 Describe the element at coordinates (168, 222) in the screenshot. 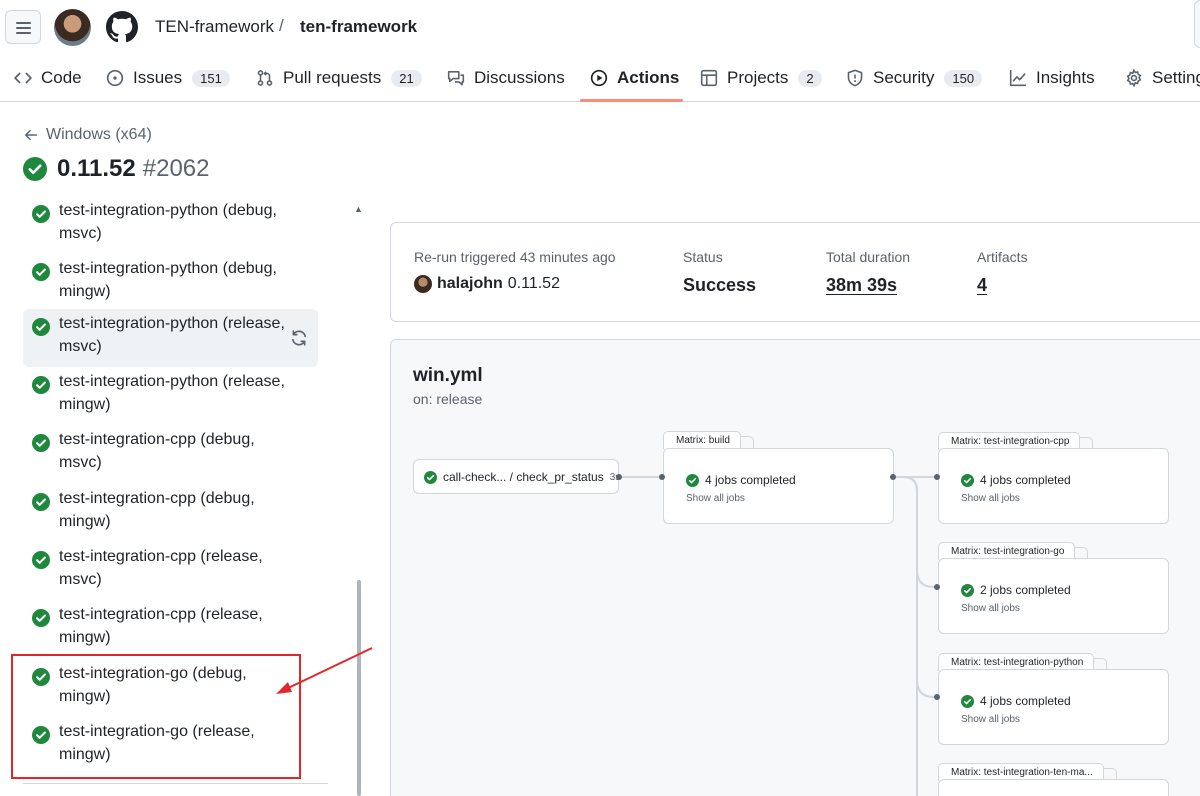

I see `job-name: test-integration-python (debug, msvc)` at that location.